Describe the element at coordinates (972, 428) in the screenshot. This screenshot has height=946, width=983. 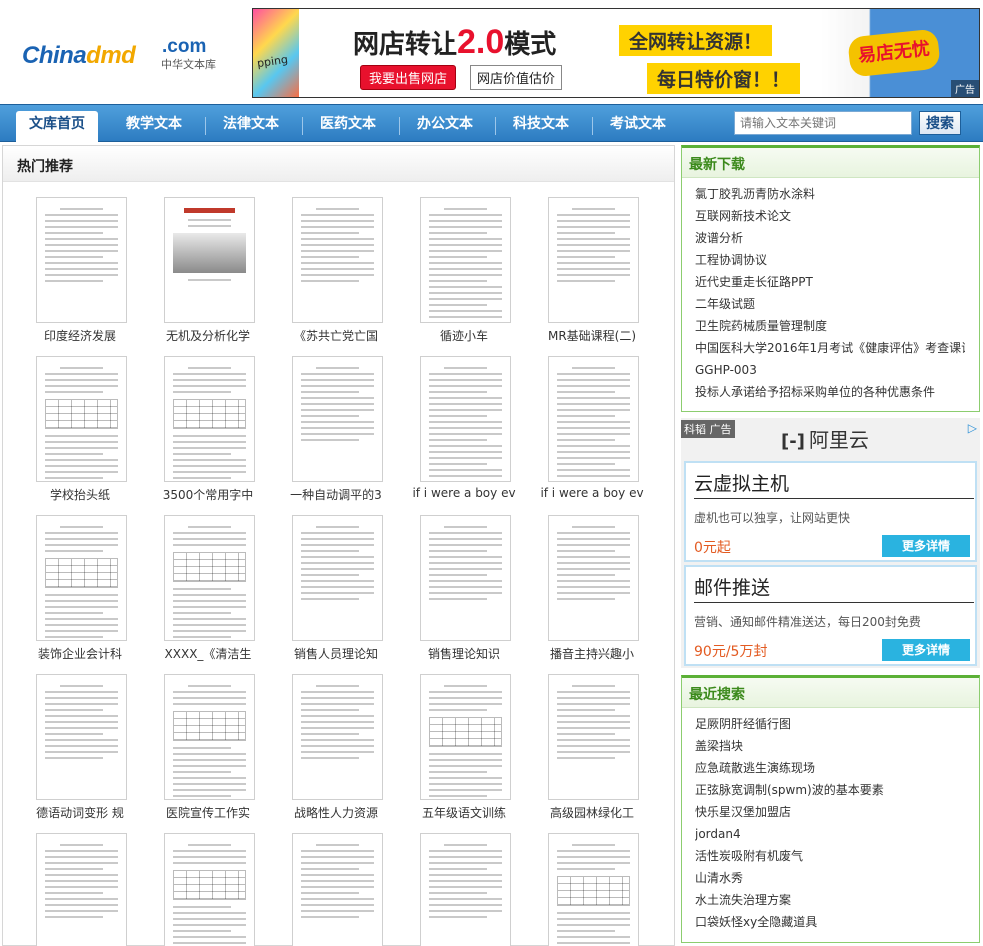
I see `ad-choices-icon: ▷` at that location.